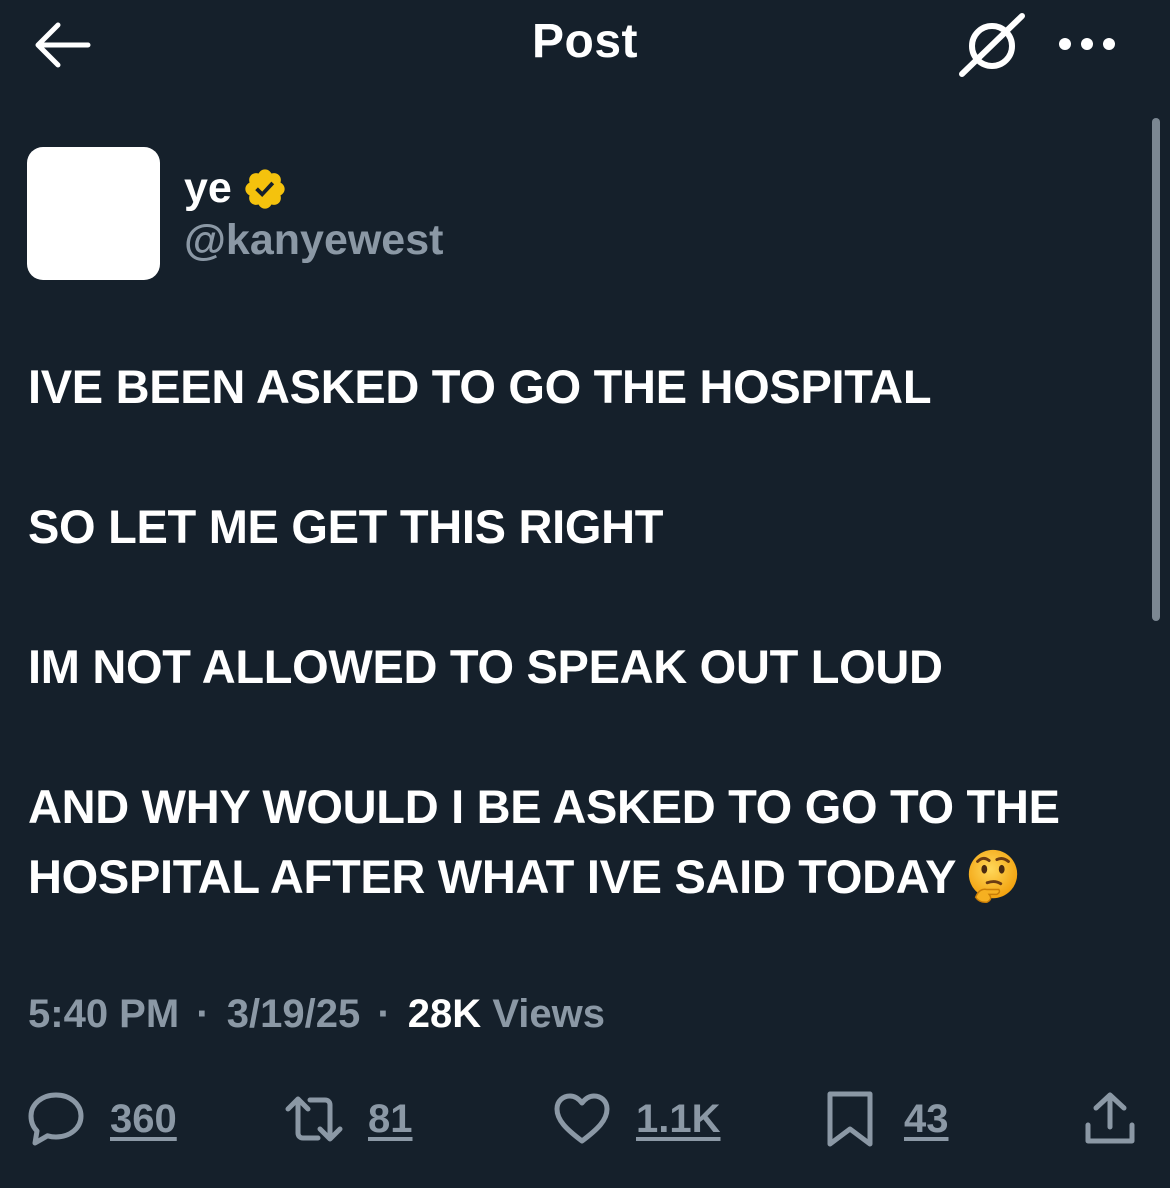  I want to click on post-paragraph: IM NOT ALLOWED TO SPEAK OUT LOUD, so click(485, 666).